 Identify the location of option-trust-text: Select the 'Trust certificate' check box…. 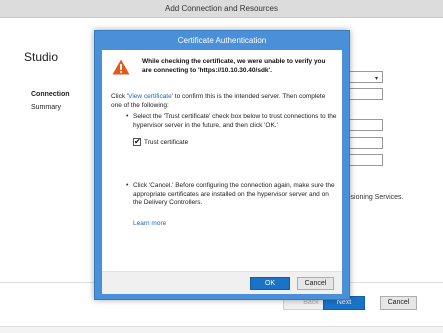
(235, 121).